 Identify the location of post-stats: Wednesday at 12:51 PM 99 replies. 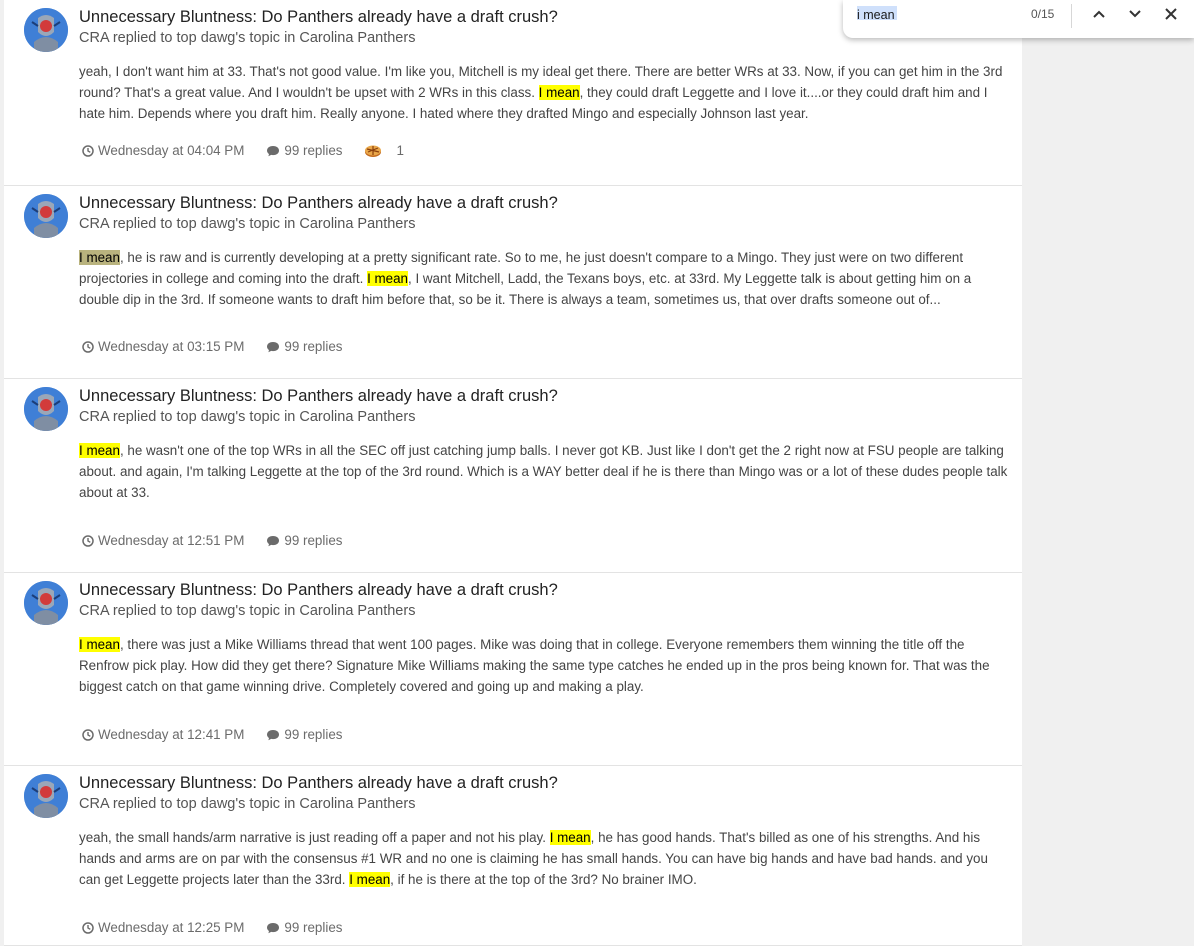
(223, 540).